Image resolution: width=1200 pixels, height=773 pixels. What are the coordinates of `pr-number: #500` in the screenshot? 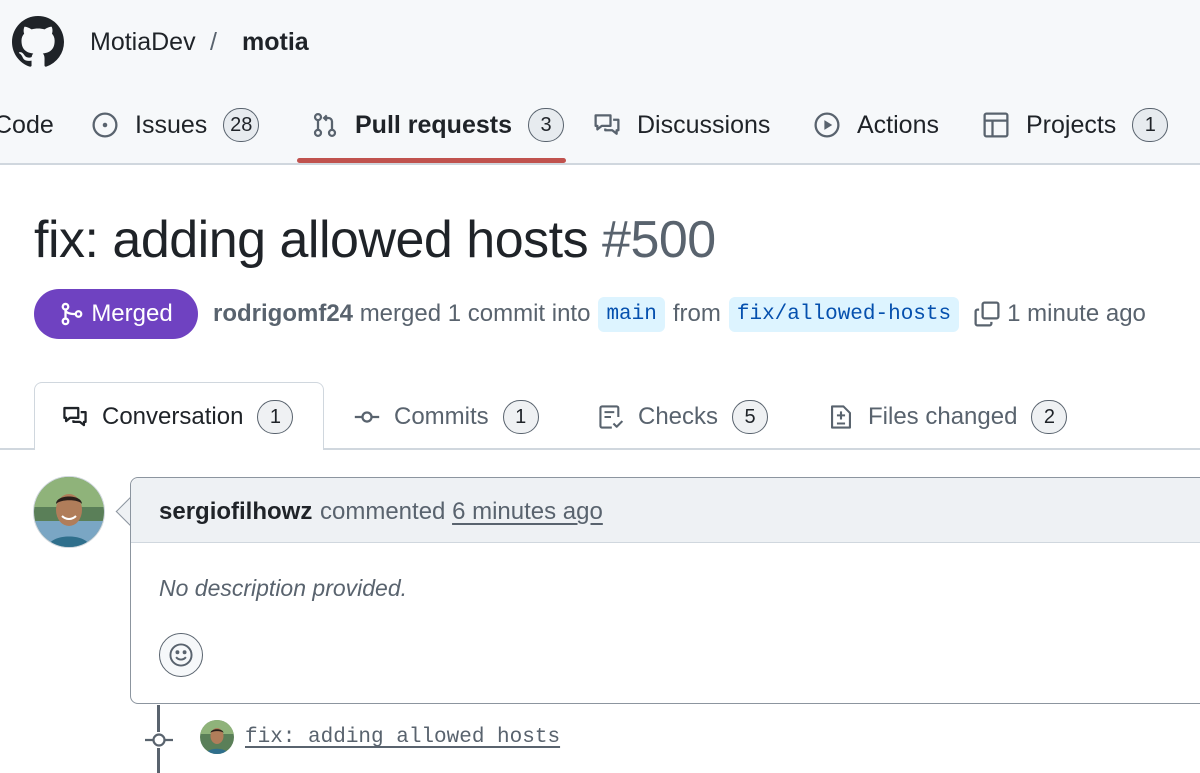 It's located at (659, 240).